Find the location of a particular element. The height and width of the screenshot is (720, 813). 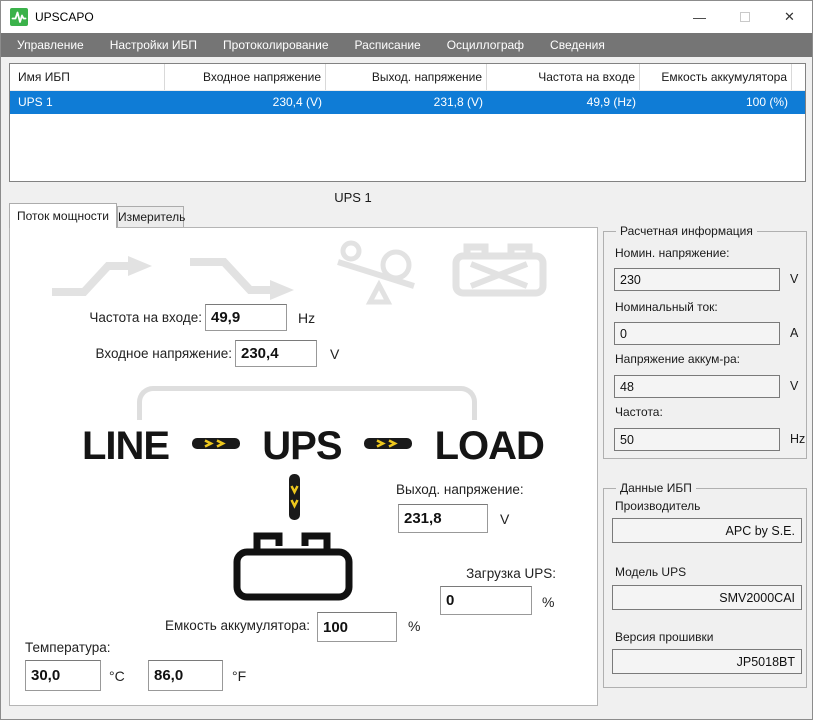

temperature-label: Температура: is located at coordinates (68, 647).